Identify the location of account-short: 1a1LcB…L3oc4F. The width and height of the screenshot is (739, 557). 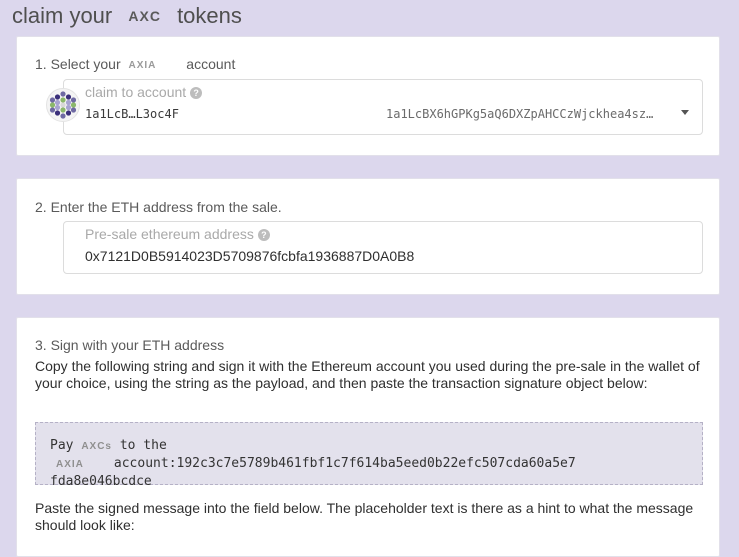
(132, 114).